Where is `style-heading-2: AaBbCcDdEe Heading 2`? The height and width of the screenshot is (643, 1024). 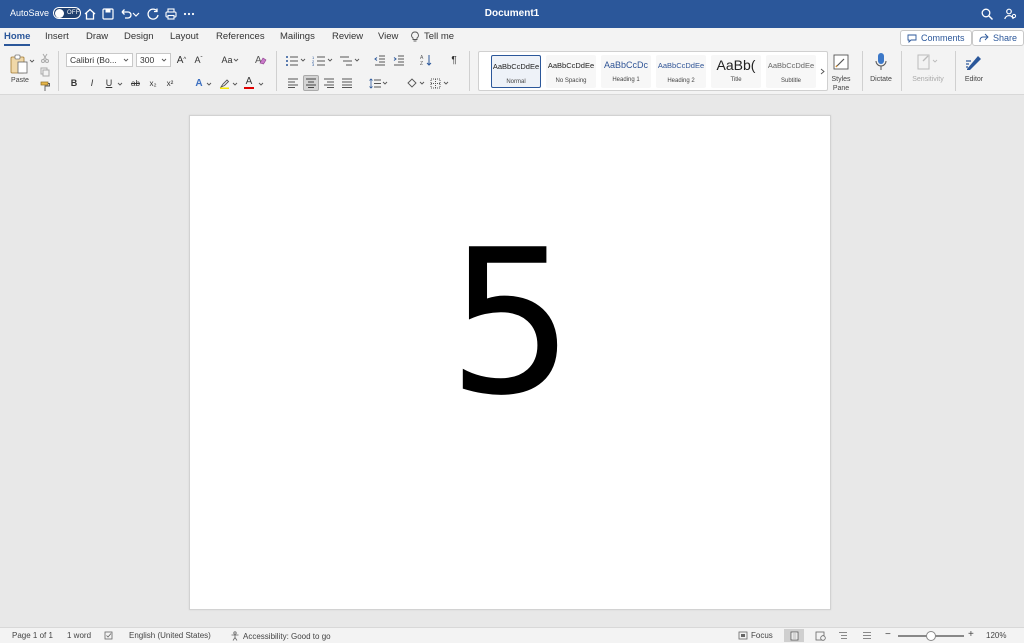 style-heading-2: AaBbCcDdEe Heading 2 is located at coordinates (681, 71).